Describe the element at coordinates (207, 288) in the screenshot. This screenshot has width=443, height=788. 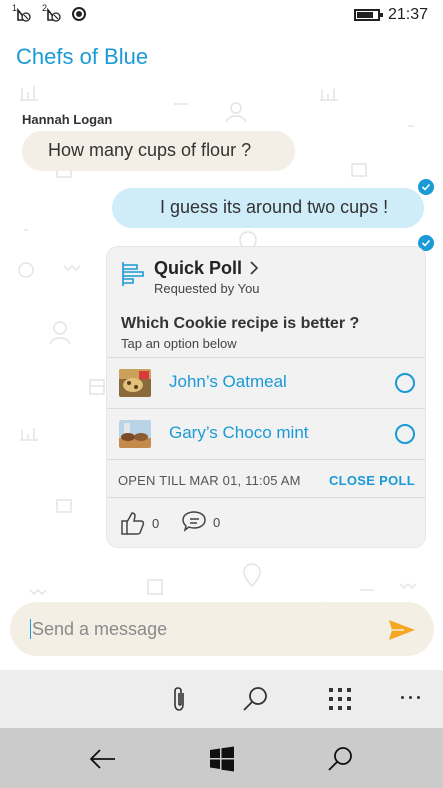
I see `poll-requested-by: Requested by You` at that location.